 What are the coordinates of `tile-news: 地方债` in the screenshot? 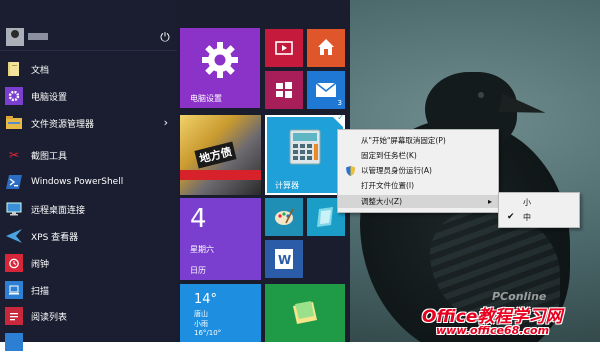 It's located at (220, 155).